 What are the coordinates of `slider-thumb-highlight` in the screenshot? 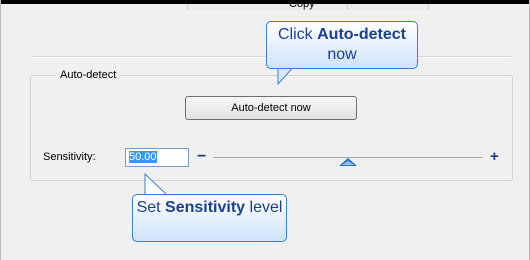 It's located at (348, 163).